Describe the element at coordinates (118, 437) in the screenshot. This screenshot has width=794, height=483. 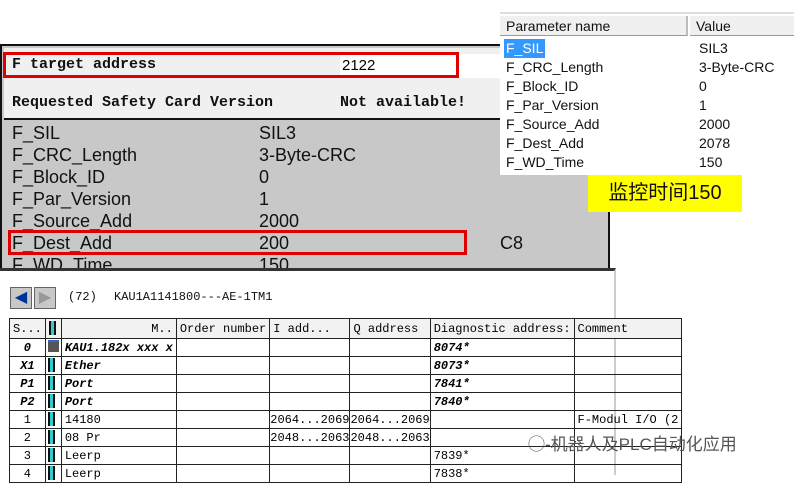
I see `module: 08 Pr` at that location.